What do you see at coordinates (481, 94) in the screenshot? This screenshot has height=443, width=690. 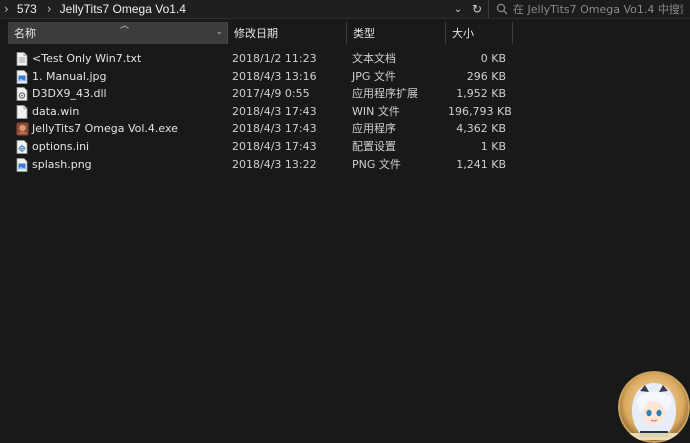 I see `file-size: 1,952 KB` at bounding box center [481, 94].